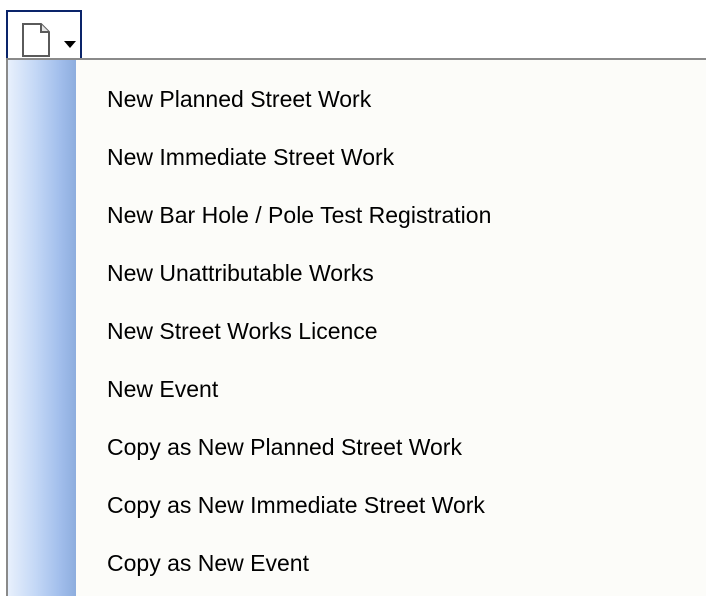 The width and height of the screenshot is (706, 596). I want to click on menu-item-copy-as-new-immediate-street-work: Copy as New Immediate Street Work, so click(391, 505).